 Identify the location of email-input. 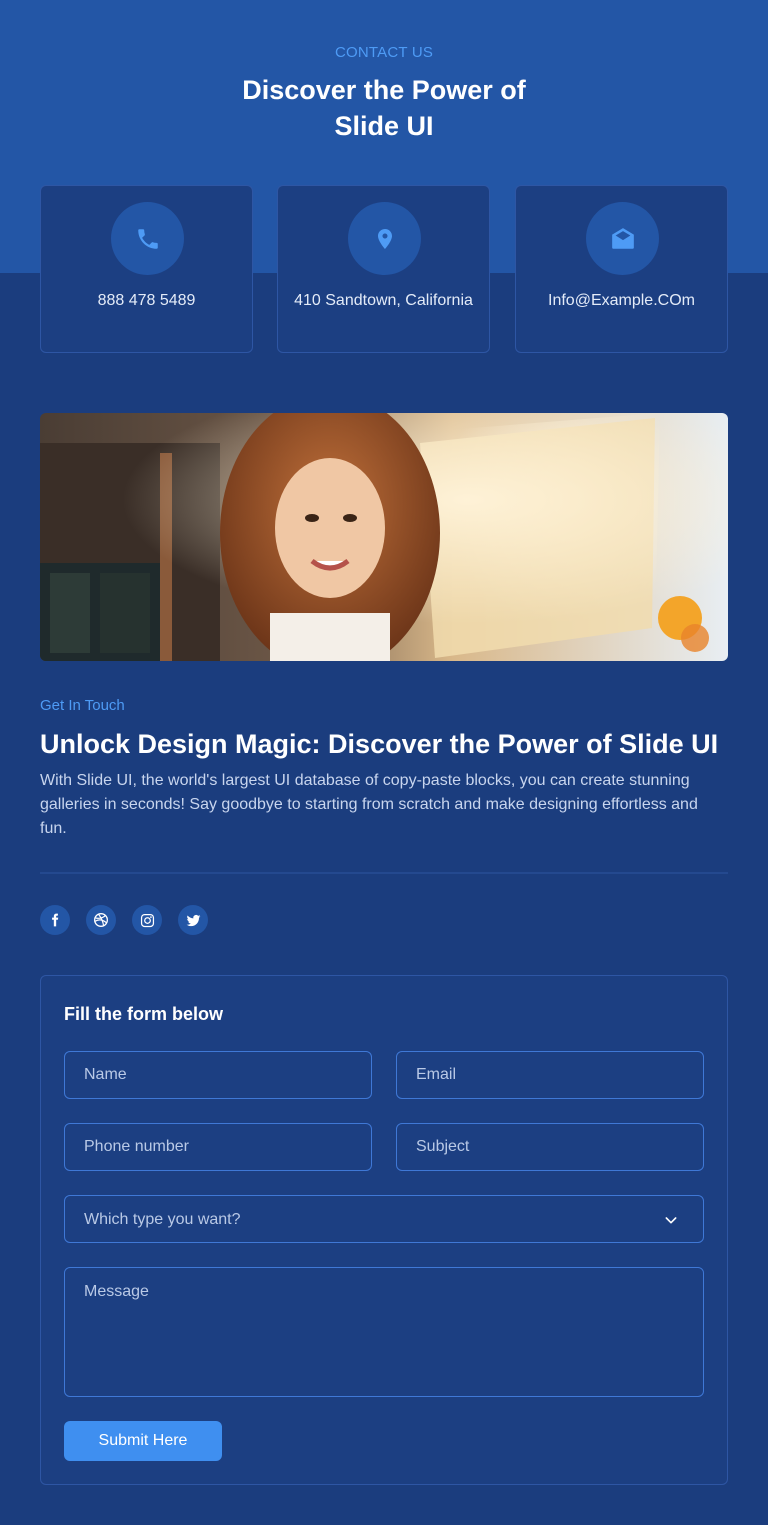
(550, 1075).